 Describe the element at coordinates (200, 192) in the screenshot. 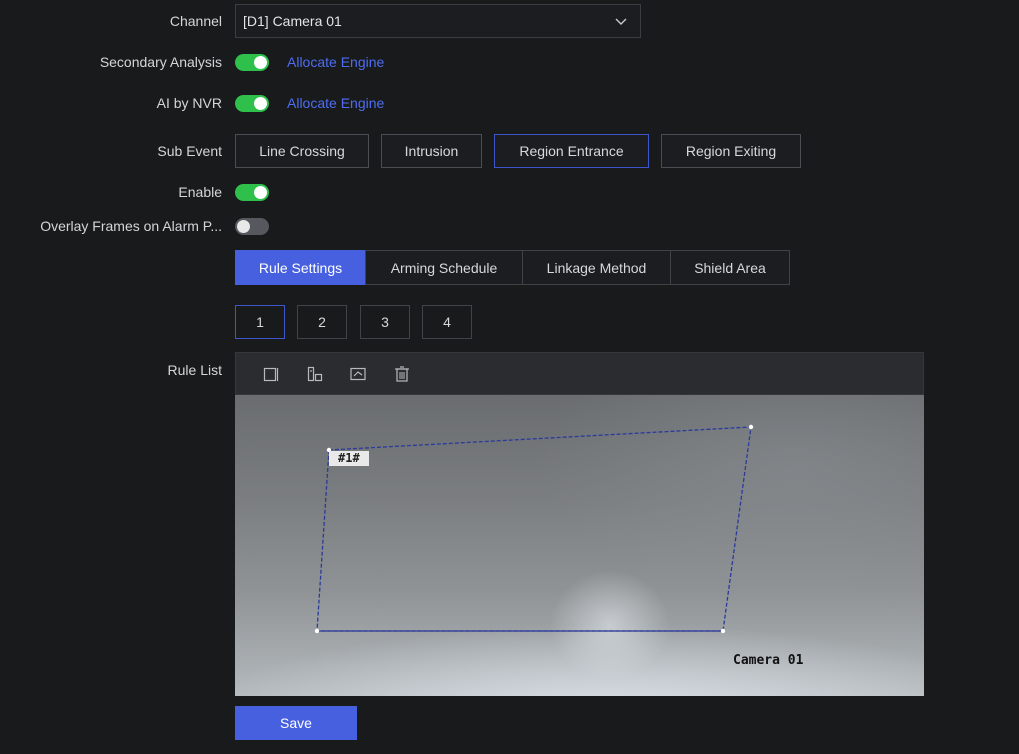

I see `enable-label: Enable` at that location.